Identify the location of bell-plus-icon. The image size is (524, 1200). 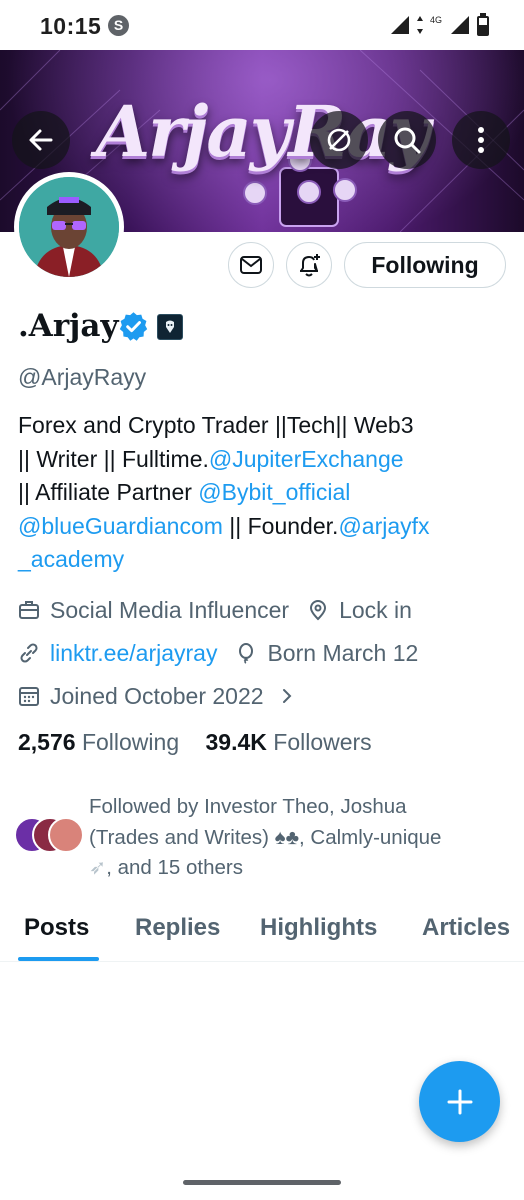
(310, 265).